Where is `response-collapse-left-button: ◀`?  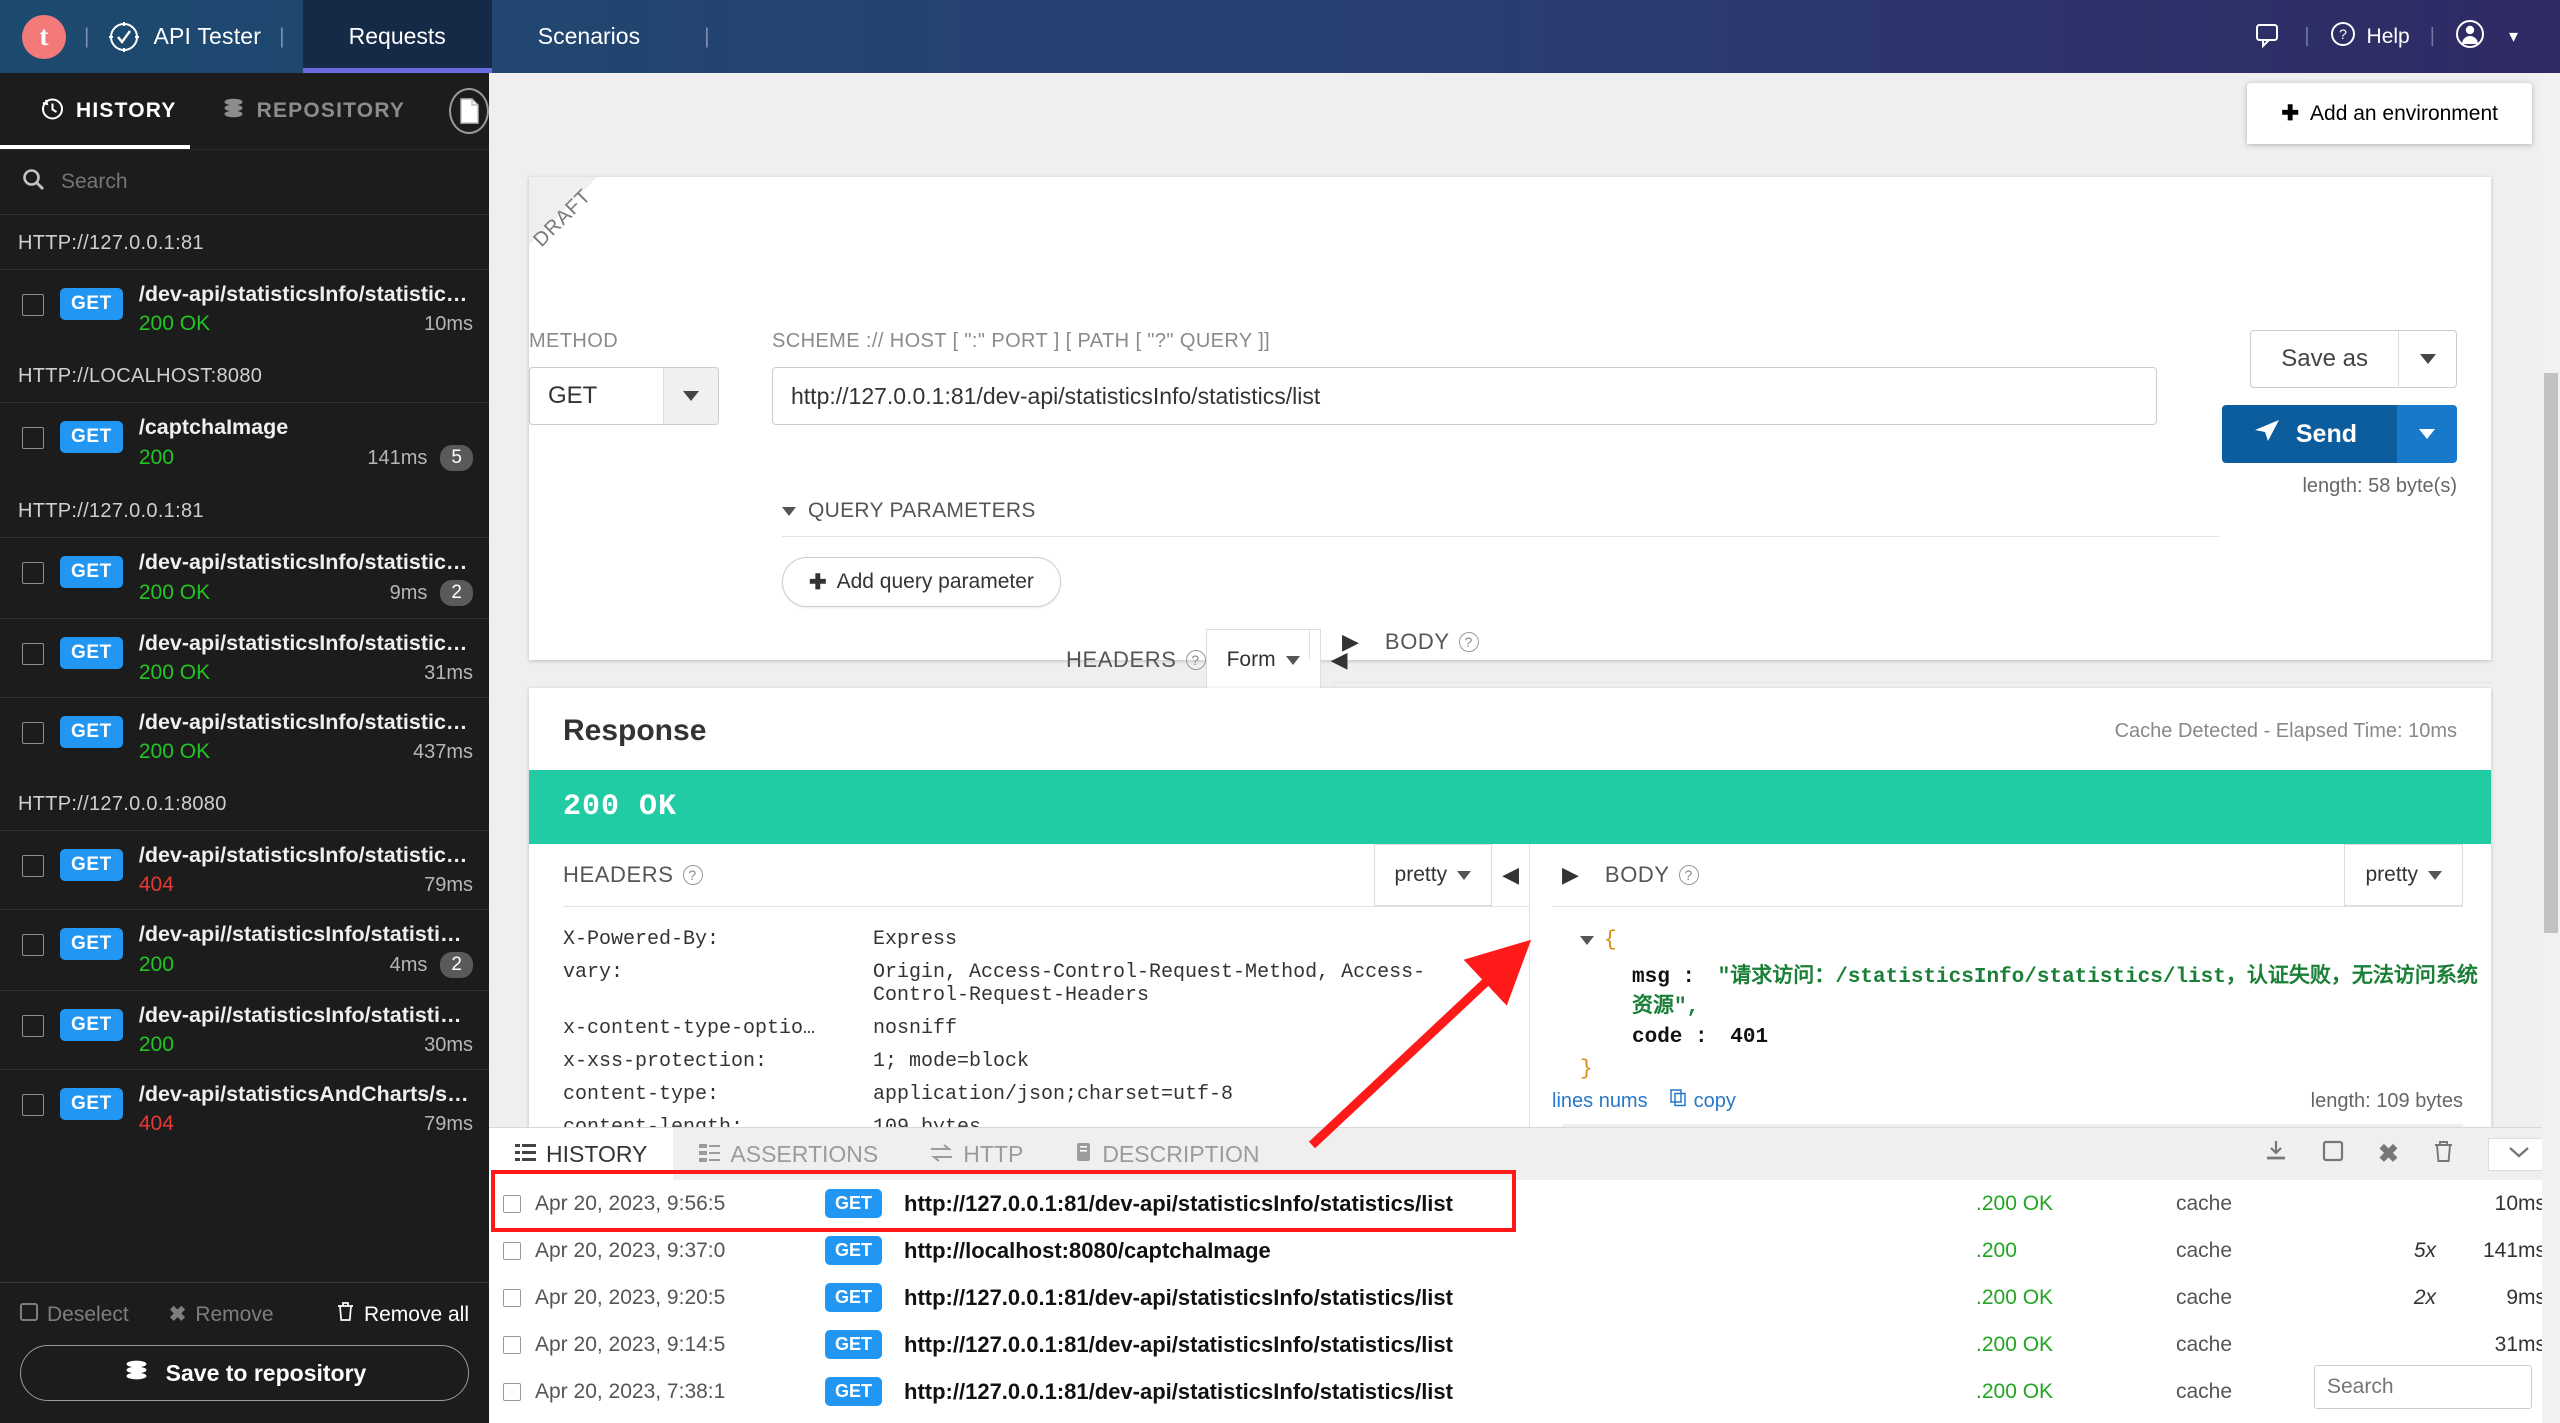 response-collapse-left-button: ◀ is located at coordinates (1510, 875).